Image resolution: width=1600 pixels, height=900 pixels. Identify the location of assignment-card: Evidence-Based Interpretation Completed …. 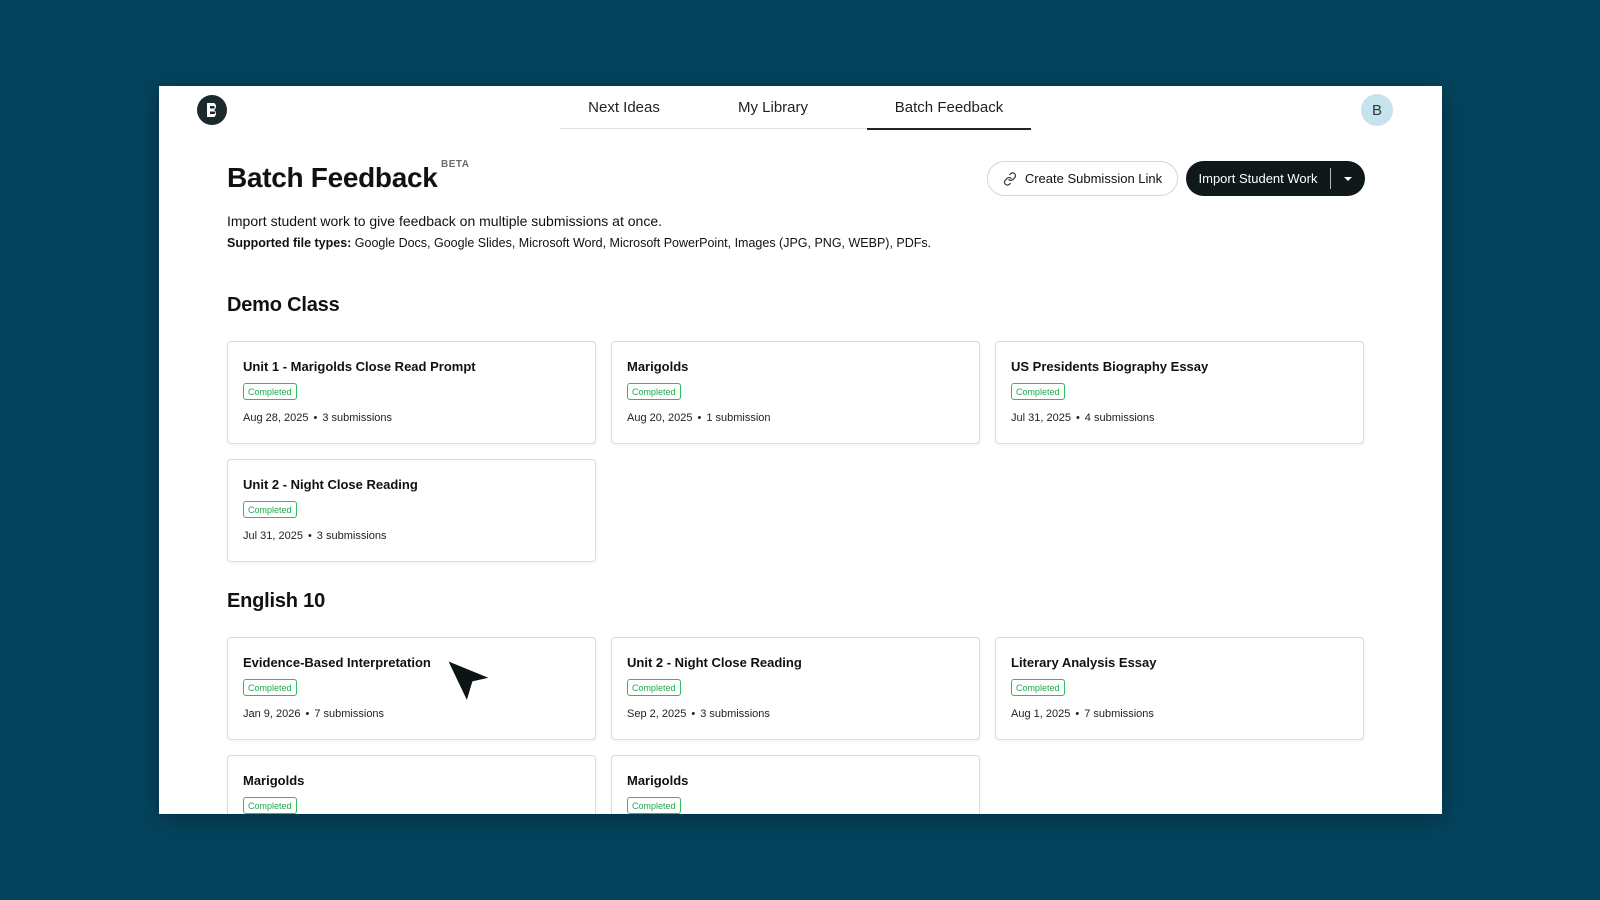
(411, 688).